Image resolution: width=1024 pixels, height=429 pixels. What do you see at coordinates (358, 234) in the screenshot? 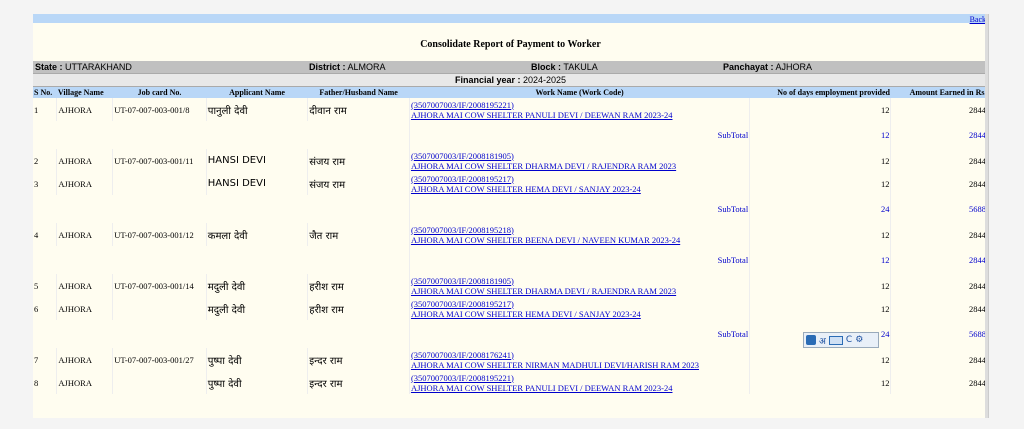
I see `father-cell: जैत राम` at bounding box center [358, 234].